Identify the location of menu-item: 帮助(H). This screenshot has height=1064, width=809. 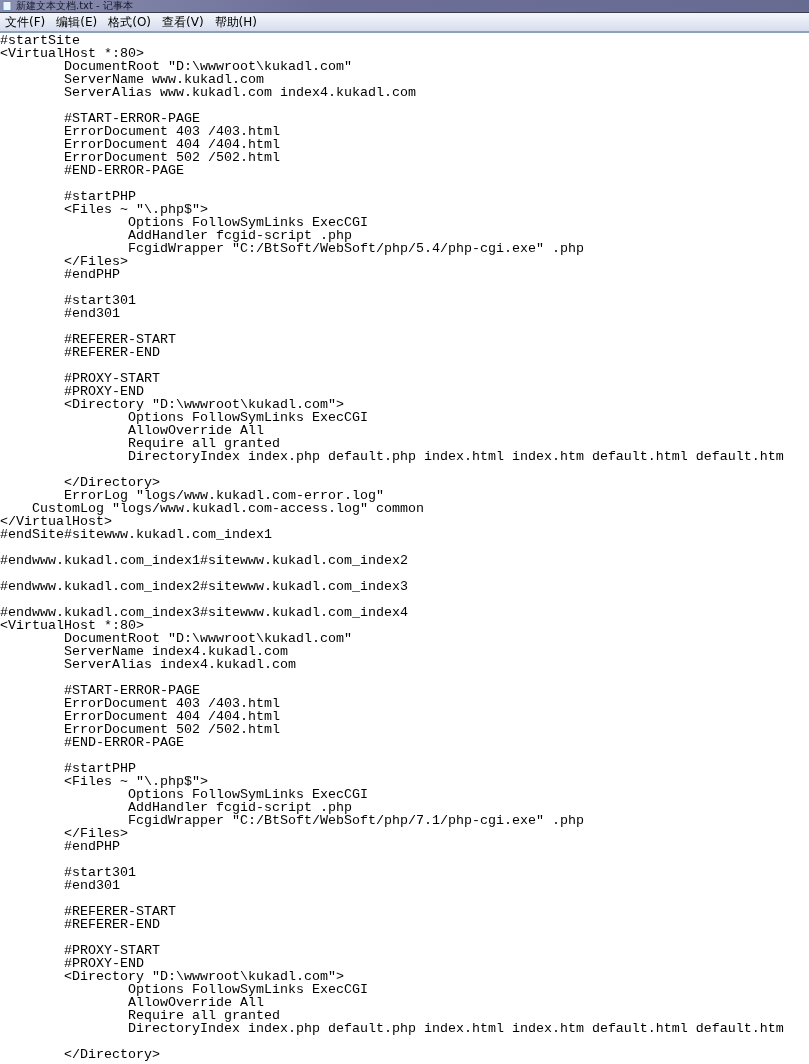
(236, 22).